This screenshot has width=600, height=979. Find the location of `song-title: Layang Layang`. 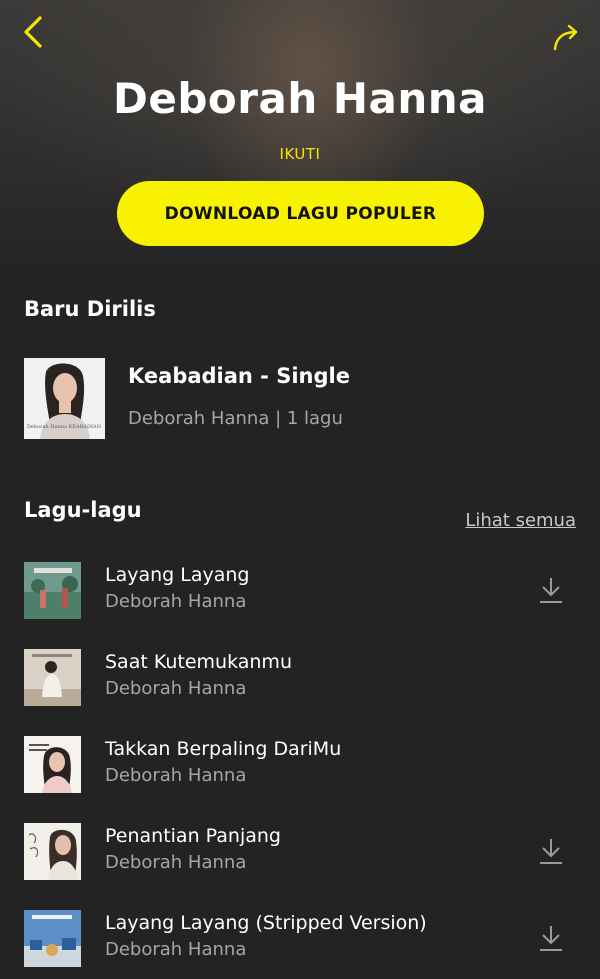

song-title: Layang Layang is located at coordinates (177, 575).